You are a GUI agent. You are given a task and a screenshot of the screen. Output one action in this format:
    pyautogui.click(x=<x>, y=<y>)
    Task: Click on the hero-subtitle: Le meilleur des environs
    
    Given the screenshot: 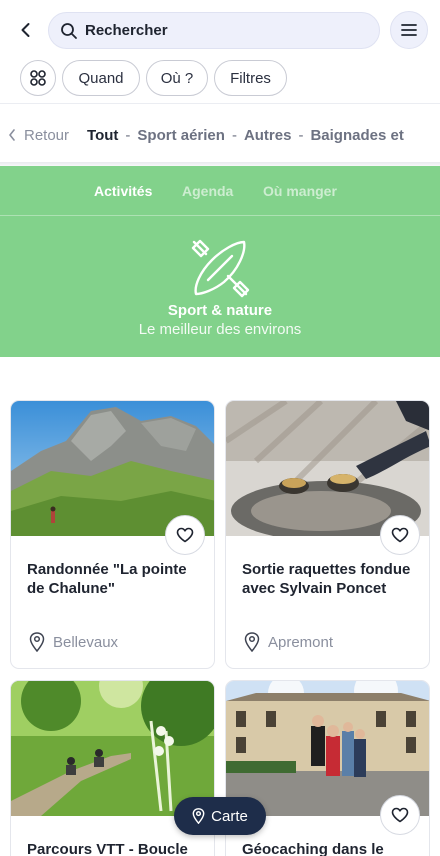 What is the action you would take?
    pyautogui.click(x=220, y=329)
    